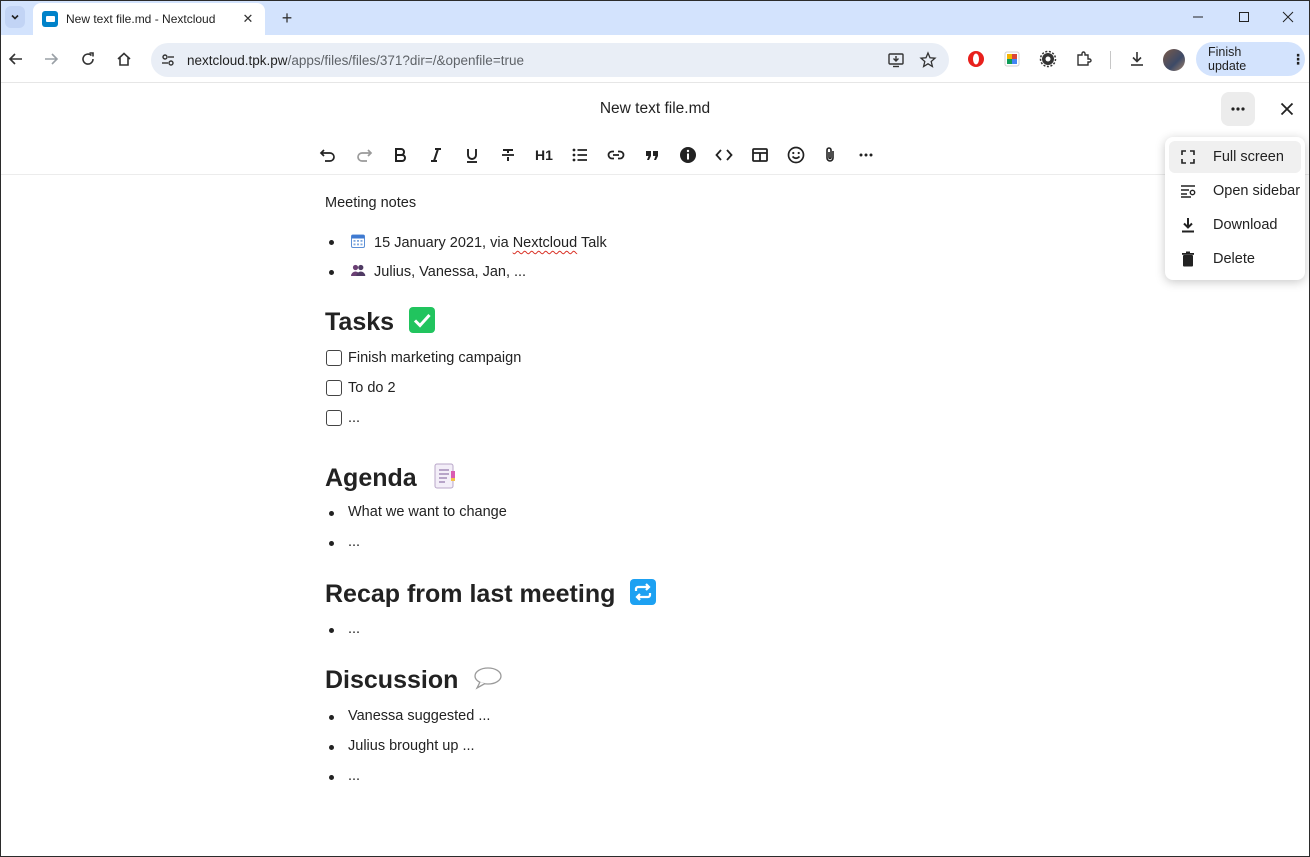 This screenshot has height=857, width=1310. I want to click on code-block-button, so click(724, 155).